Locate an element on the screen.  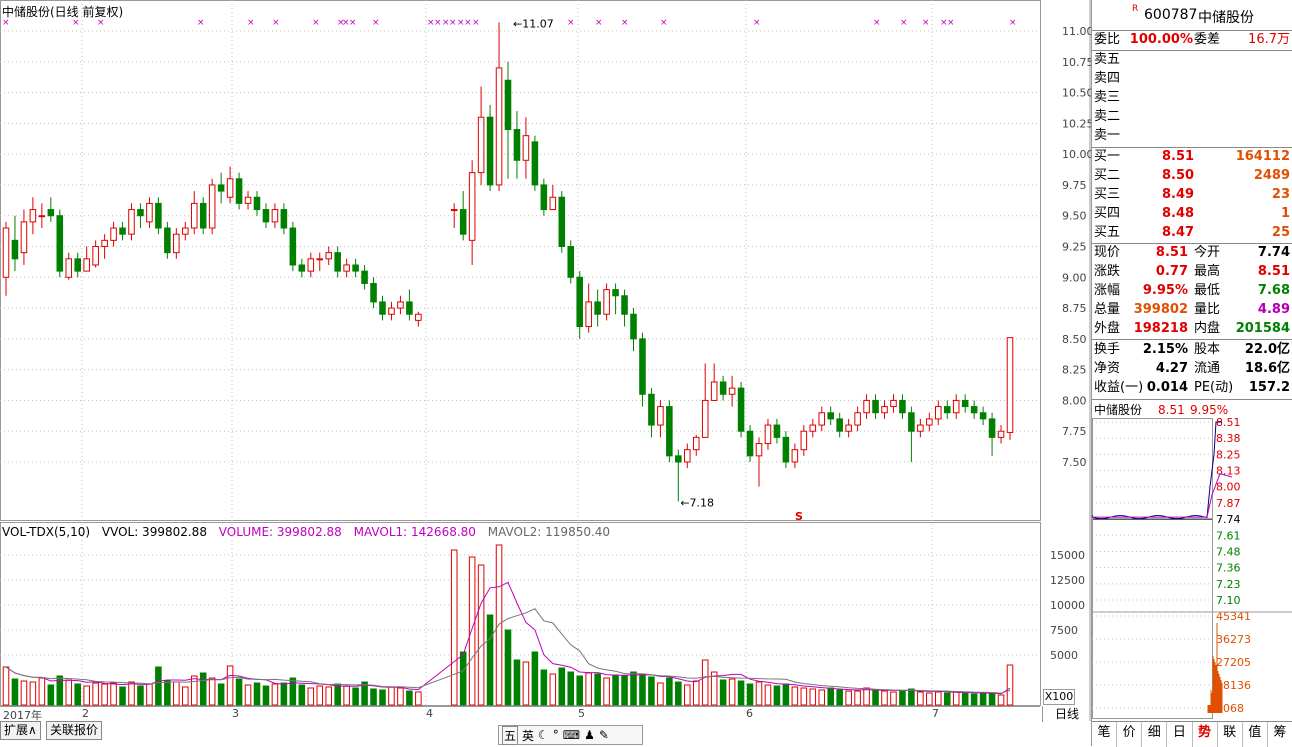
buy-price: 8.49 is located at coordinates (1178, 194).